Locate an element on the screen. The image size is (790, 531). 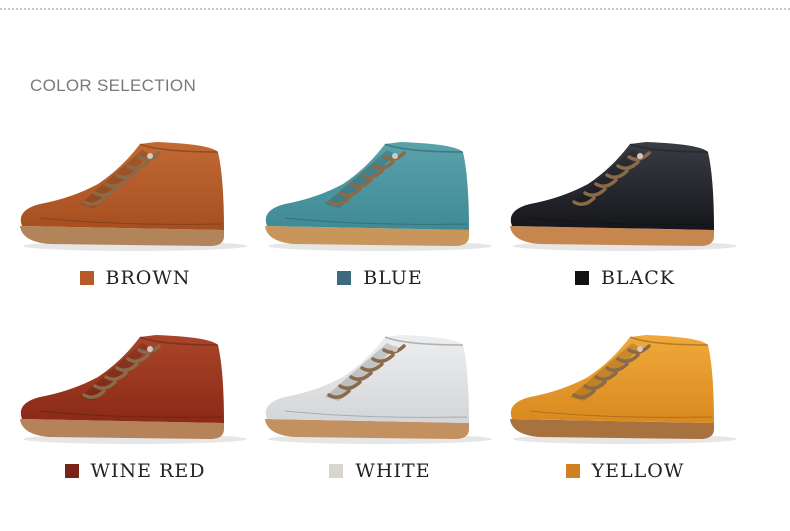
shoe-image-black is located at coordinates (623, 196).